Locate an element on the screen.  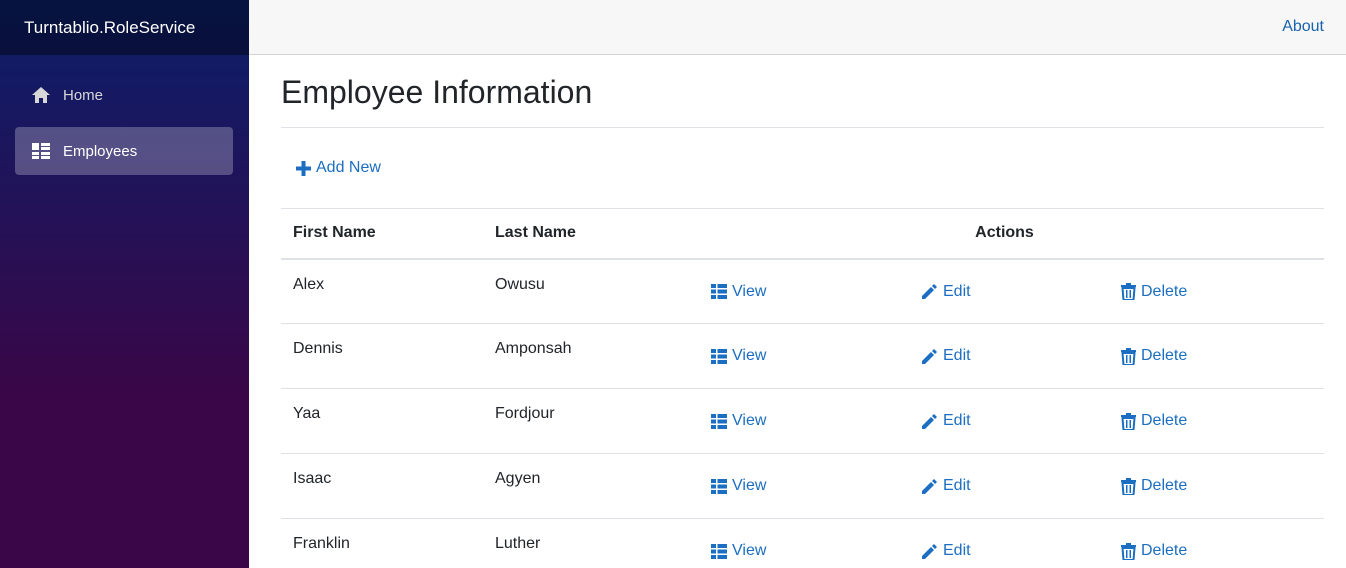
table-row: Franklin Luther View Edit Delete is located at coordinates (802, 543).